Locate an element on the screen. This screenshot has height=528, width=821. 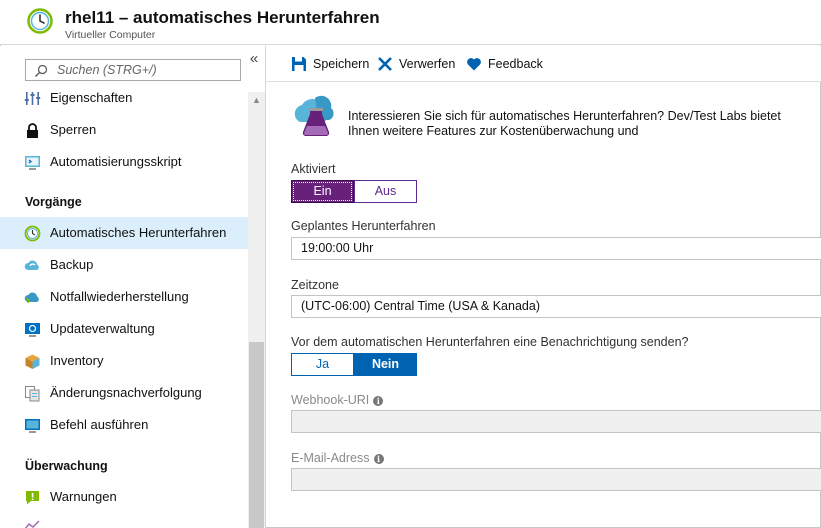
search-input: Suchen (STRG+/) is located at coordinates (133, 70).